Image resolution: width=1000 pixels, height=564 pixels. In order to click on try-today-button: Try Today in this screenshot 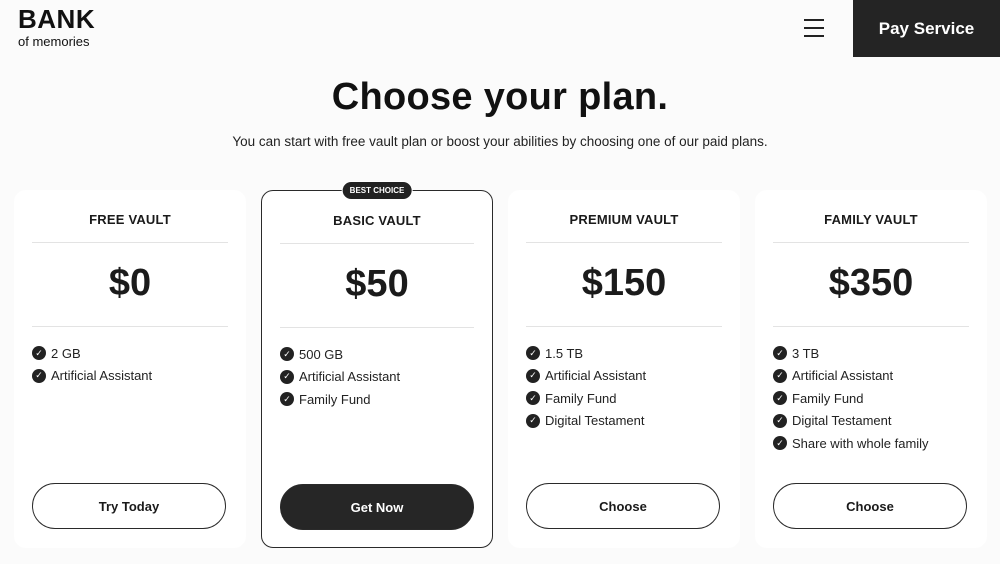, I will do `click(129, 506)`.